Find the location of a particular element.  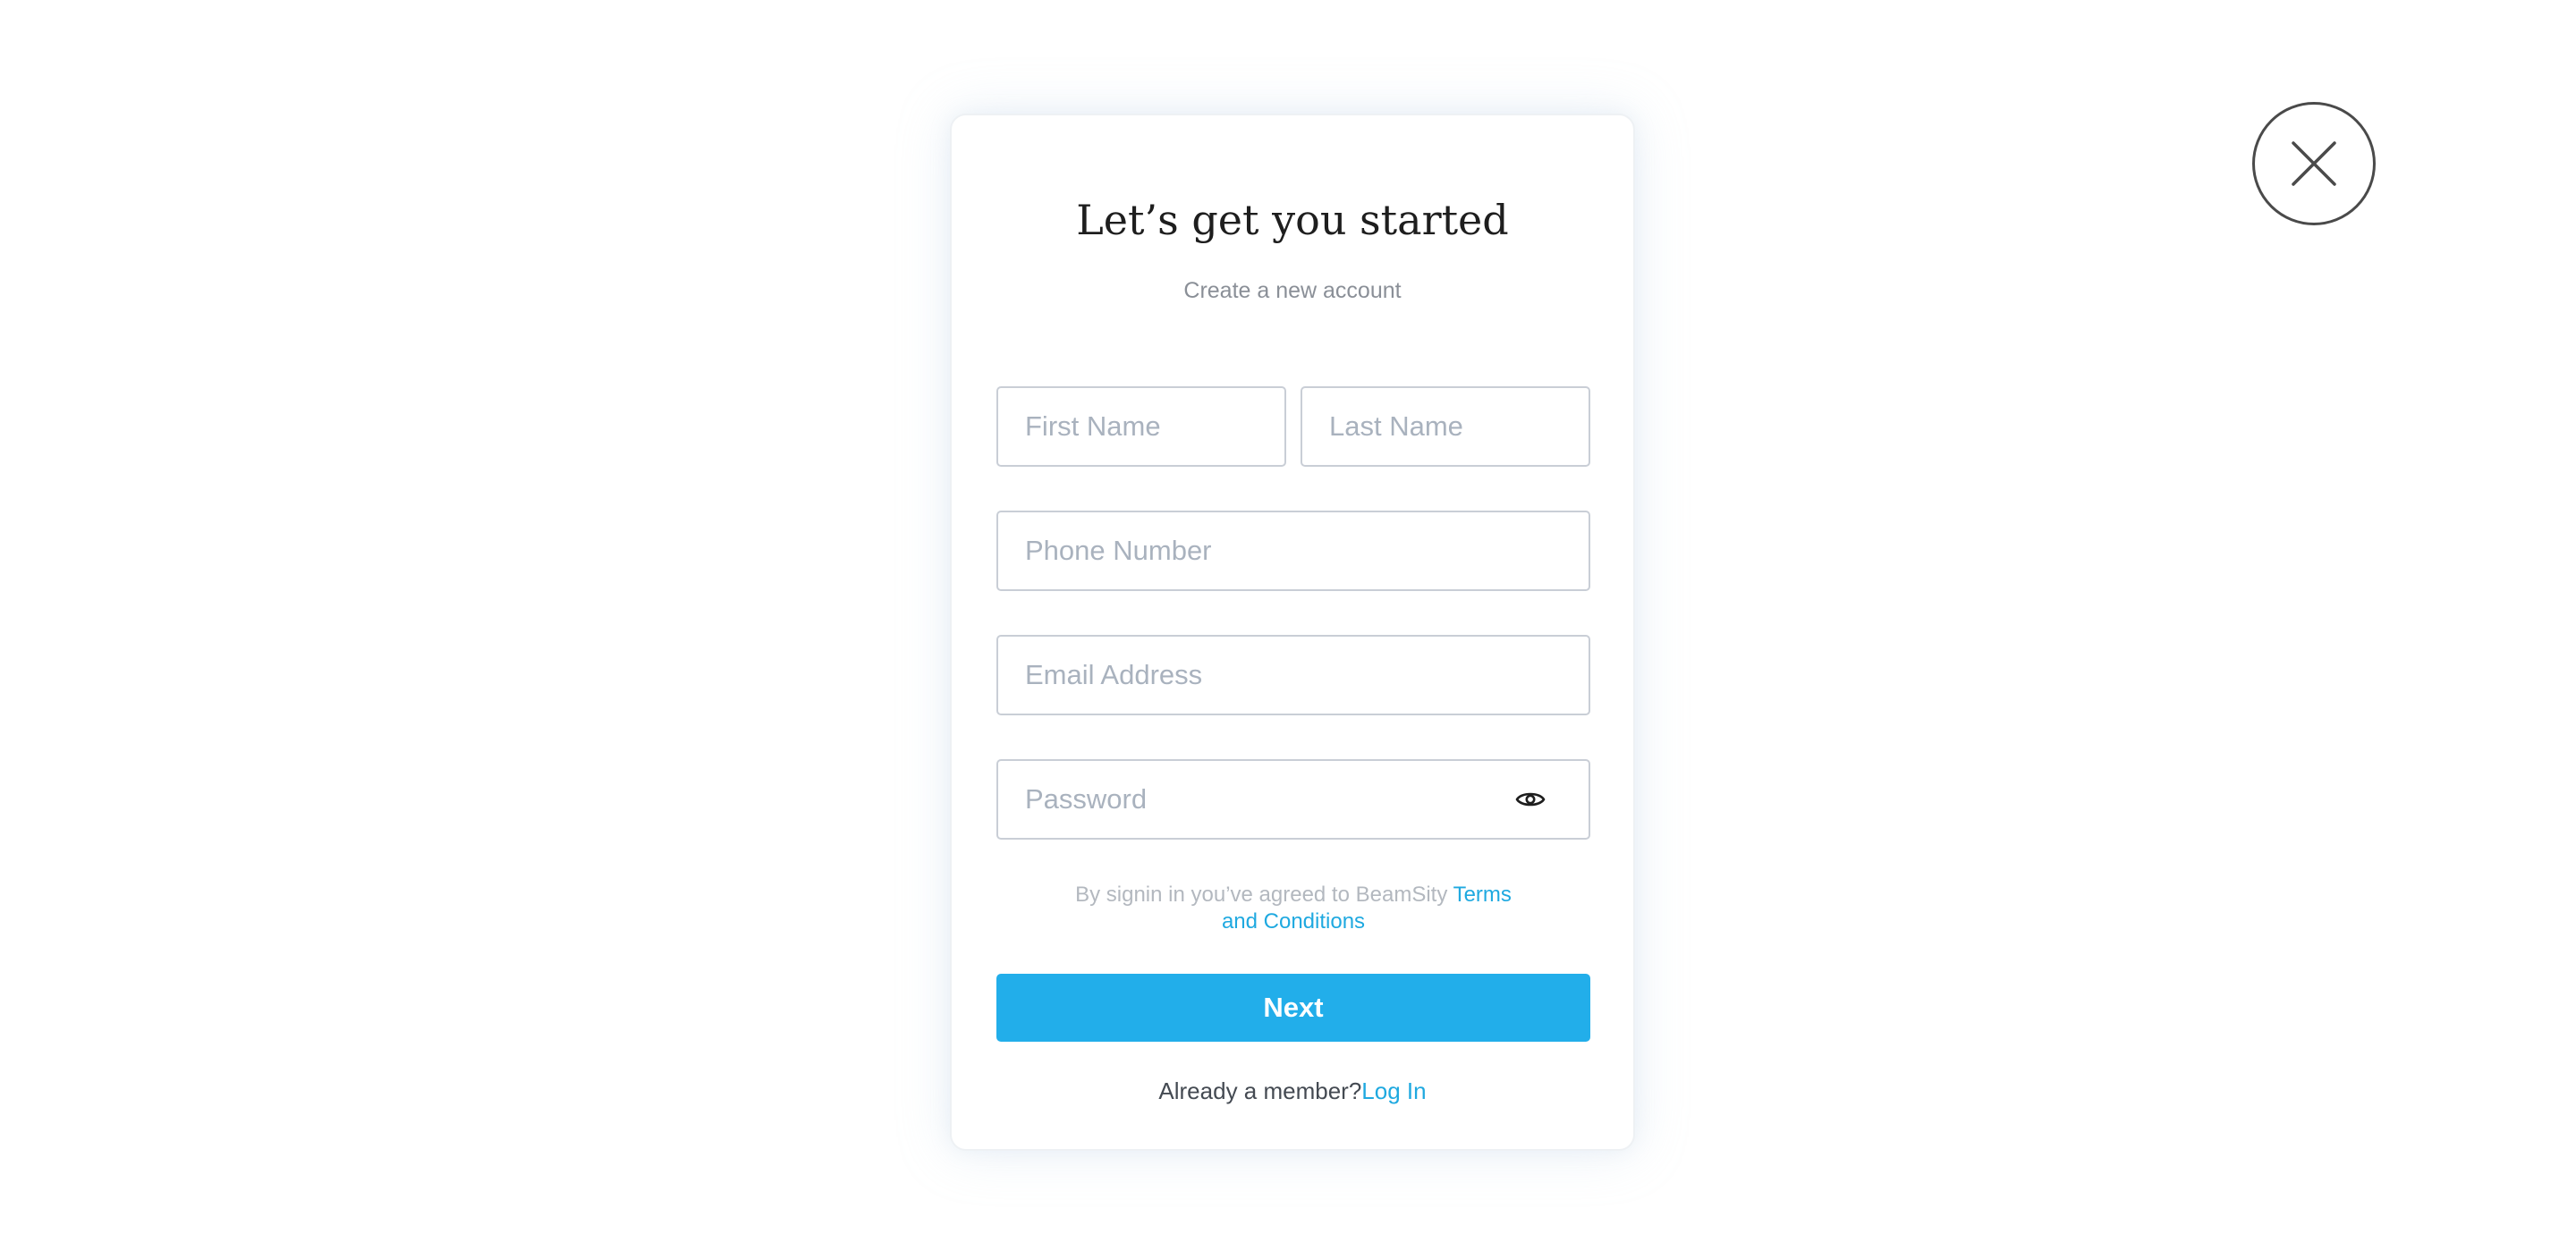

password-field-box is located at coordinates (1293, 799).